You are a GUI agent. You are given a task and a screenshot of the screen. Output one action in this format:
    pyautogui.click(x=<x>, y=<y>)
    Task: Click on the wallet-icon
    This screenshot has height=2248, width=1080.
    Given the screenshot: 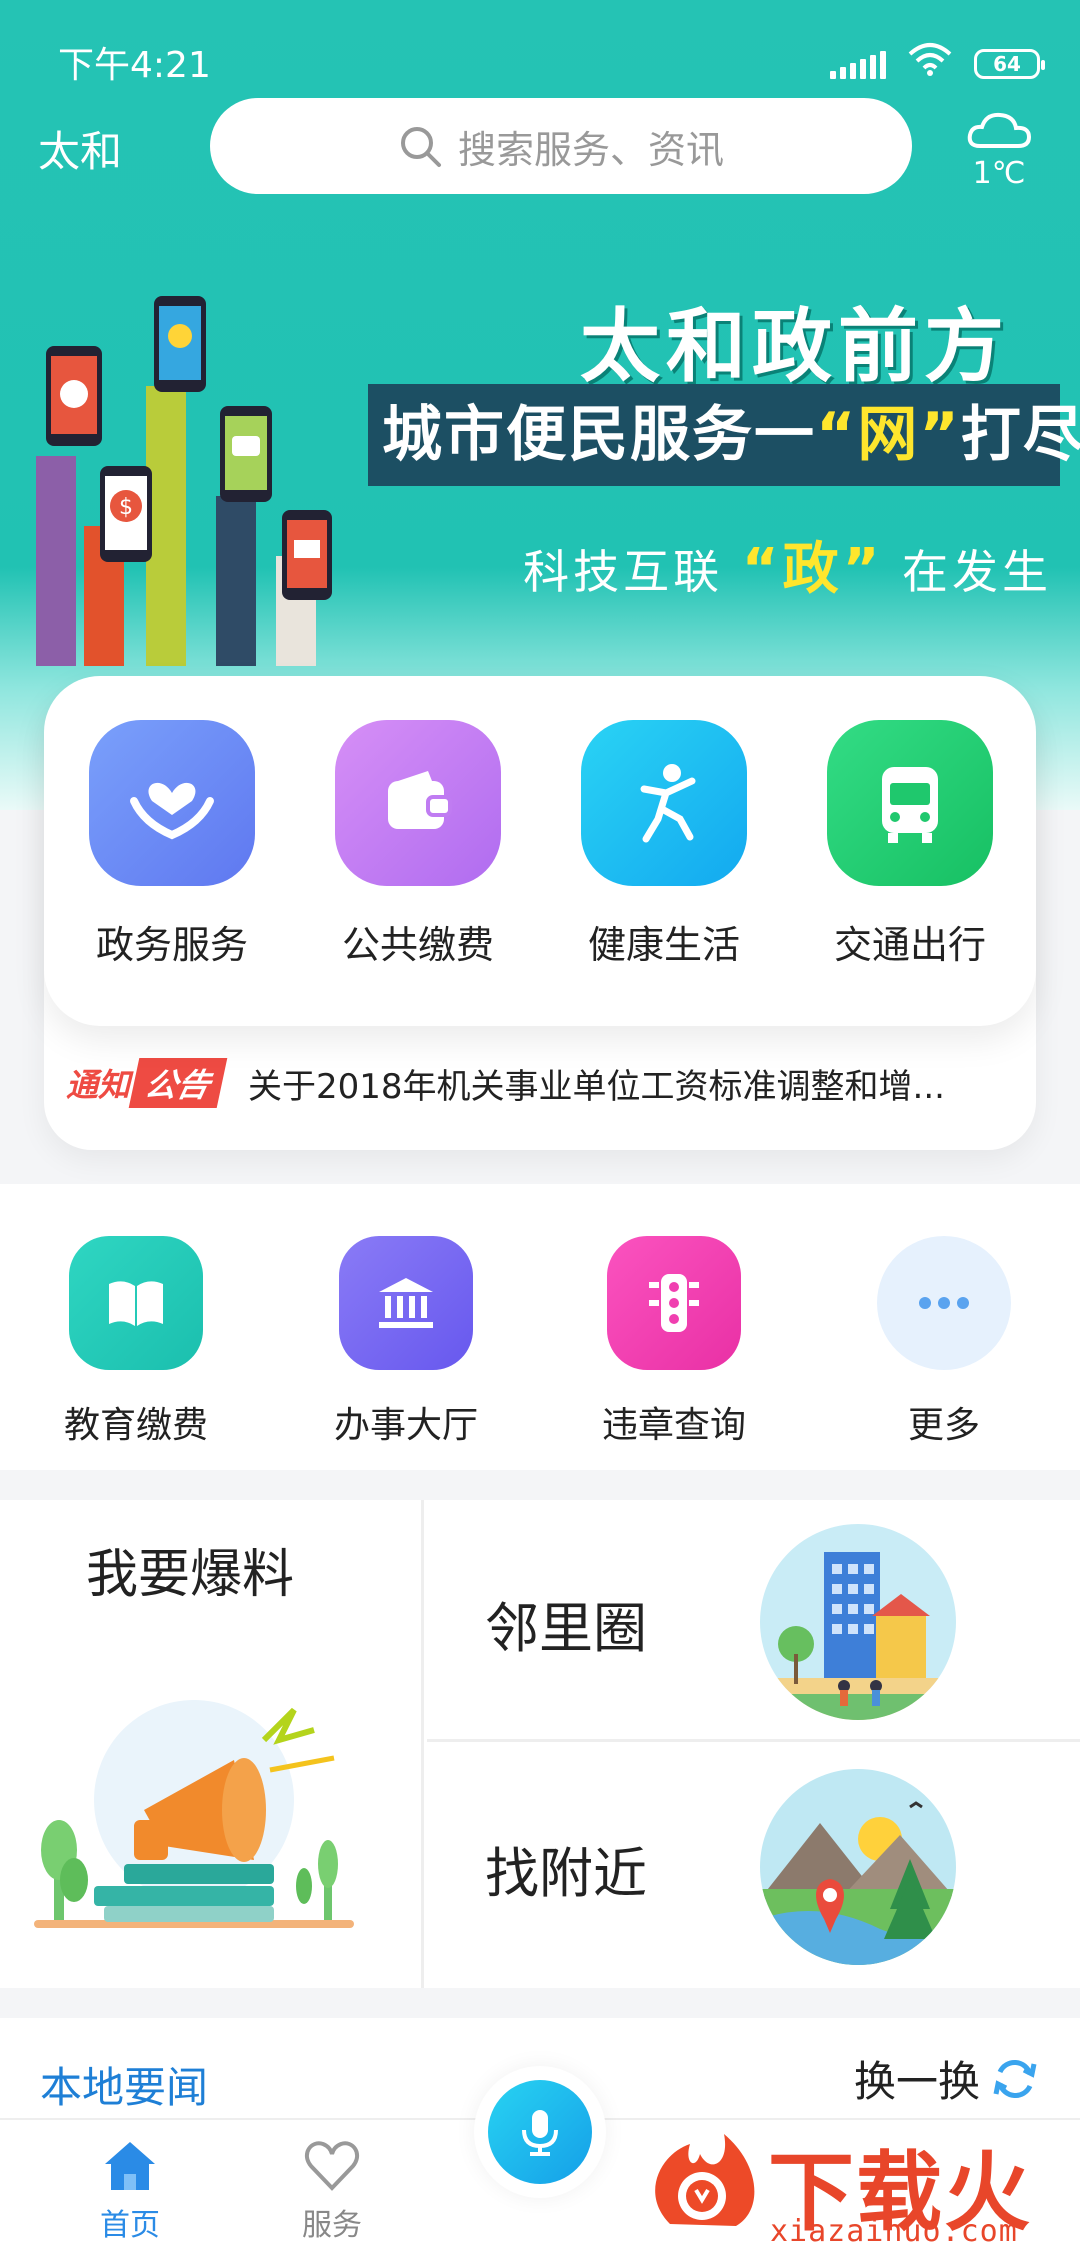 What is the action you would take?
    pyautogui.click(x=418, y=803)
    